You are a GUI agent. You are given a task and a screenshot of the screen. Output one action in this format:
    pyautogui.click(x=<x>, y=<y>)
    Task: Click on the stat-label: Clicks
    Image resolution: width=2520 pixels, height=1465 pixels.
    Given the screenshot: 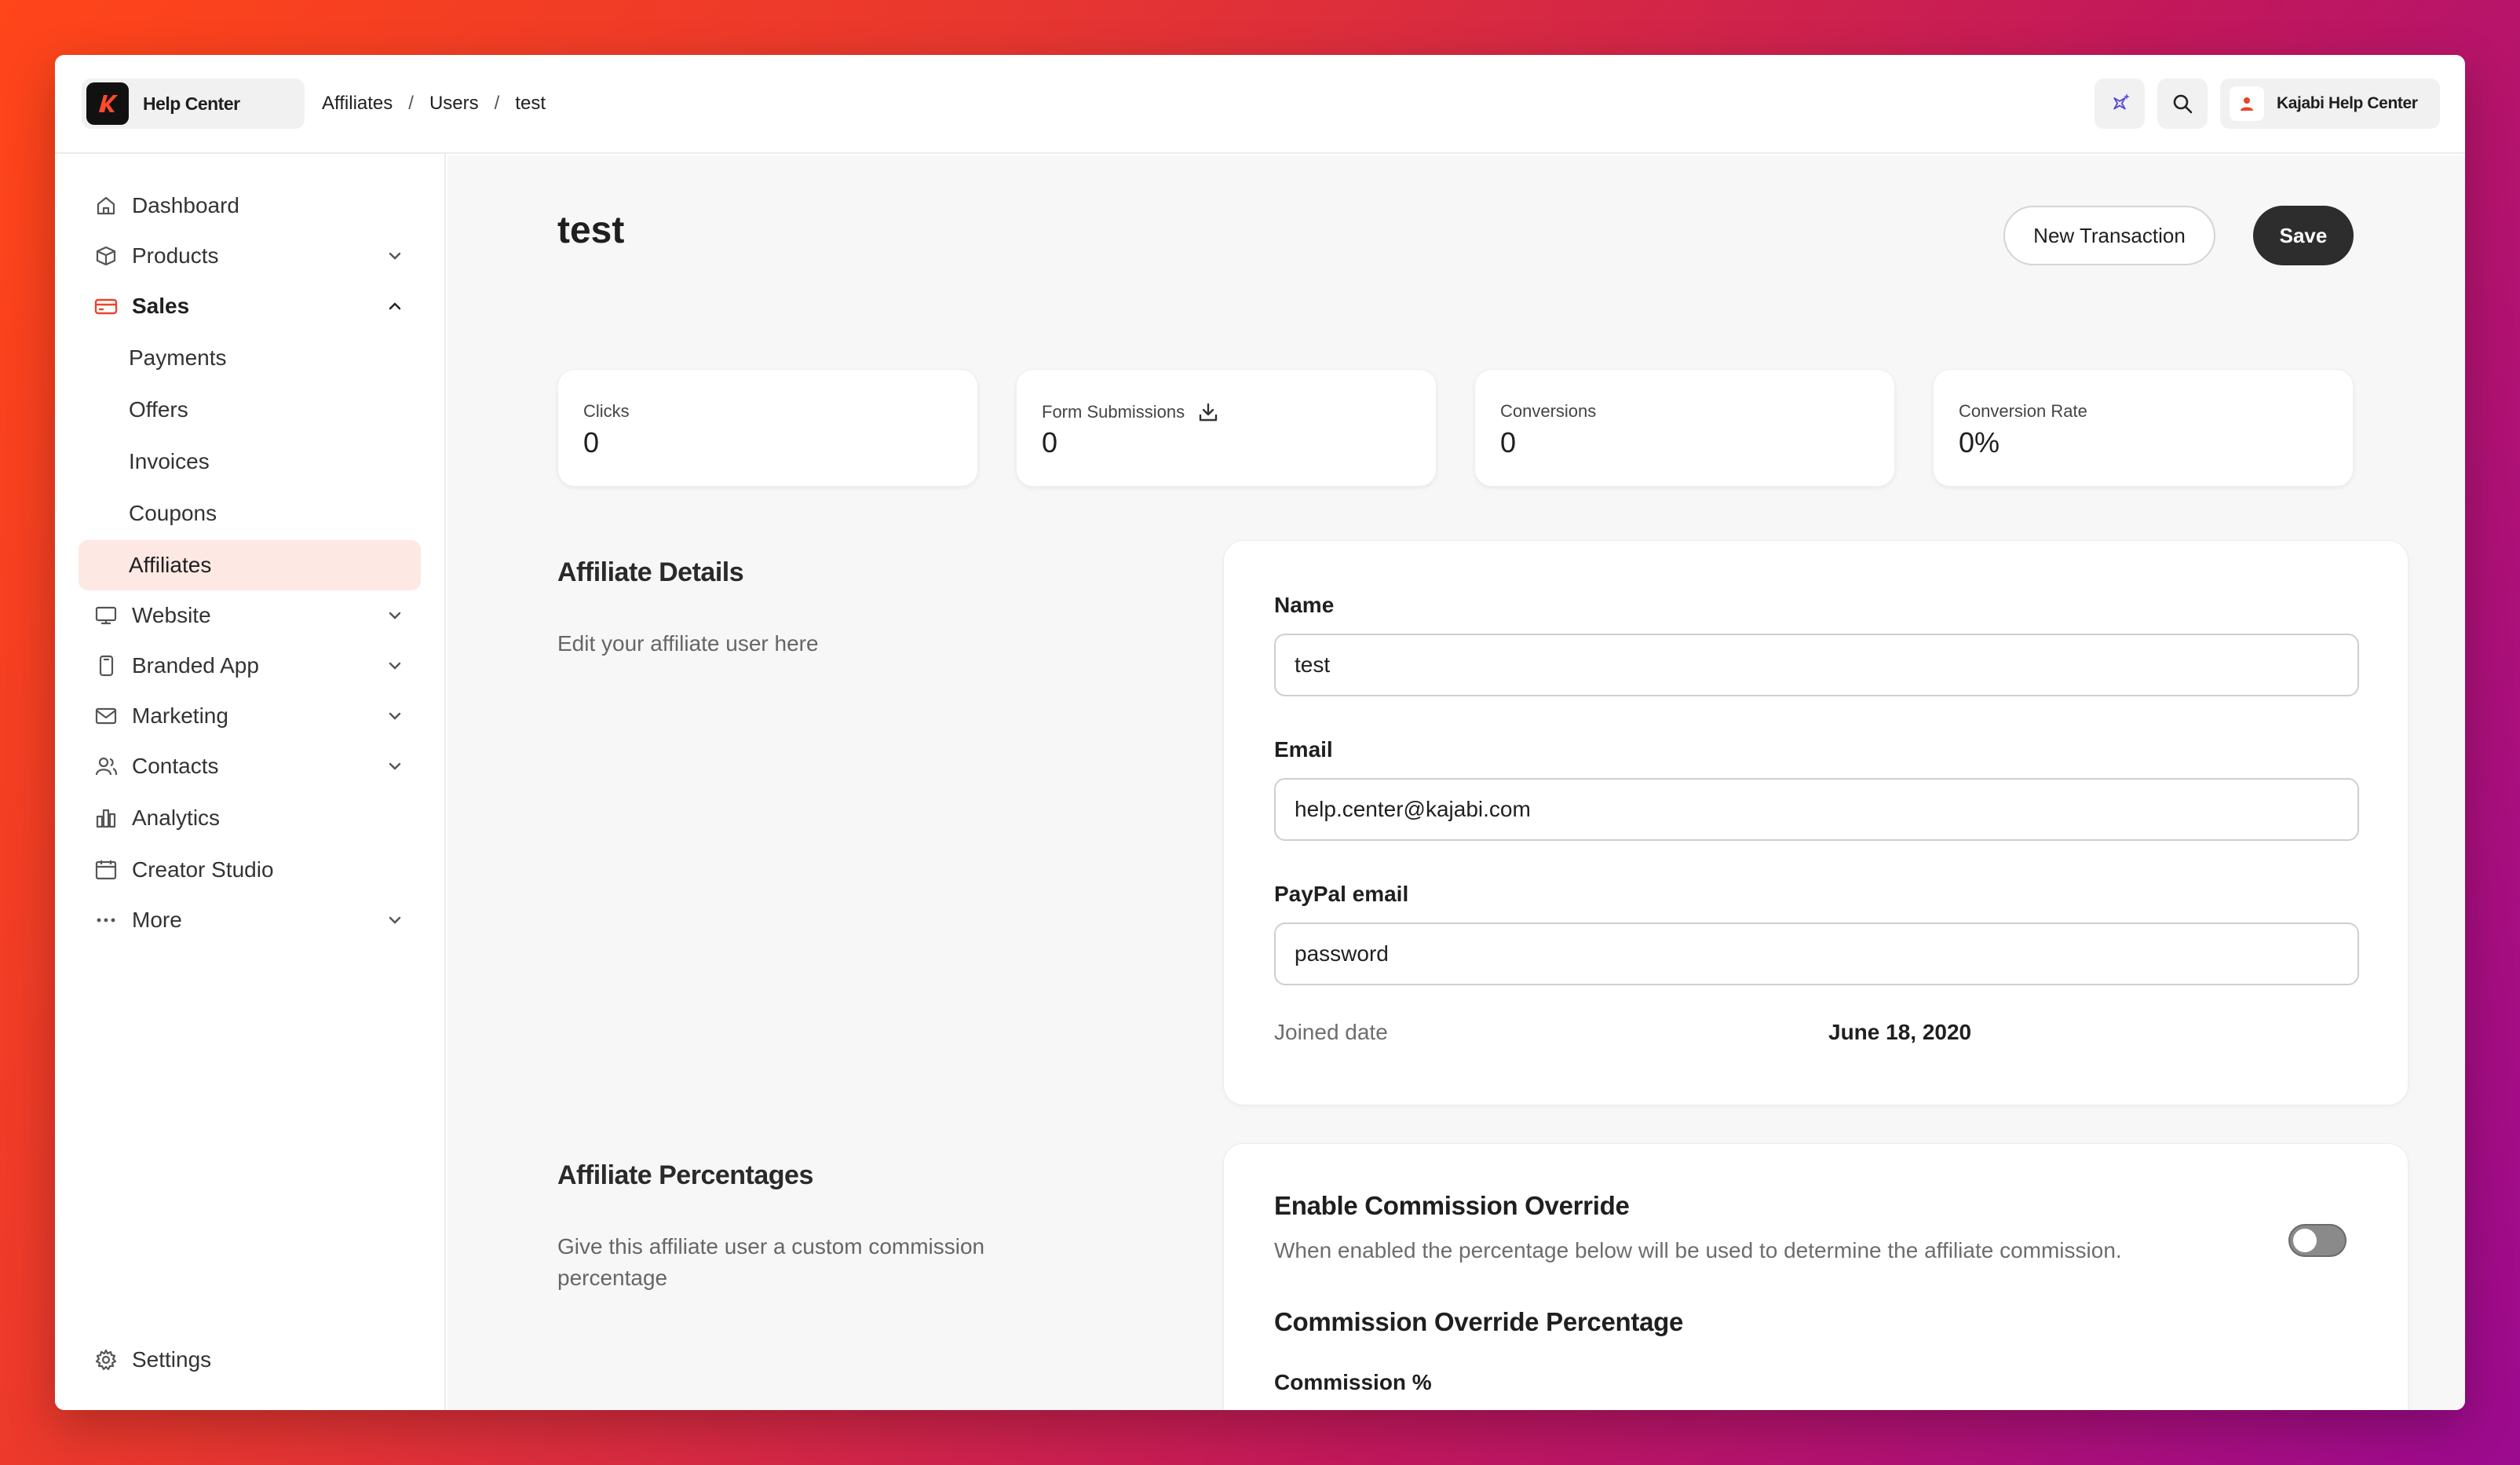 What is the action you would take?
    pyautogui.click(x=606, y=411)
    